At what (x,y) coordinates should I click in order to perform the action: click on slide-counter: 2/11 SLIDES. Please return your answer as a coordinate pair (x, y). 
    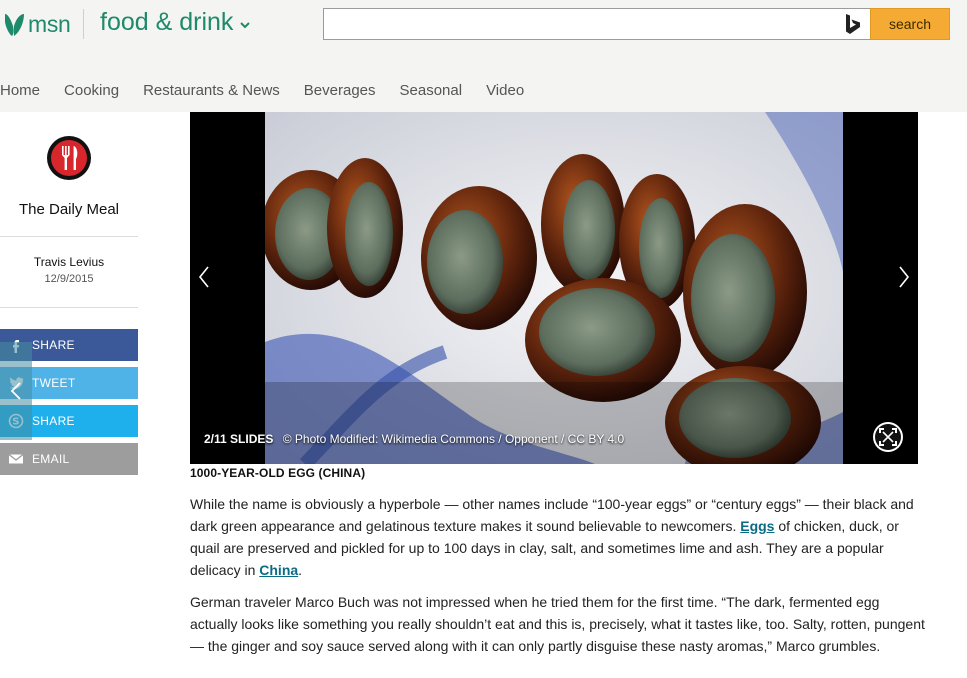
    Looking at the image, I should click on (239, 439).